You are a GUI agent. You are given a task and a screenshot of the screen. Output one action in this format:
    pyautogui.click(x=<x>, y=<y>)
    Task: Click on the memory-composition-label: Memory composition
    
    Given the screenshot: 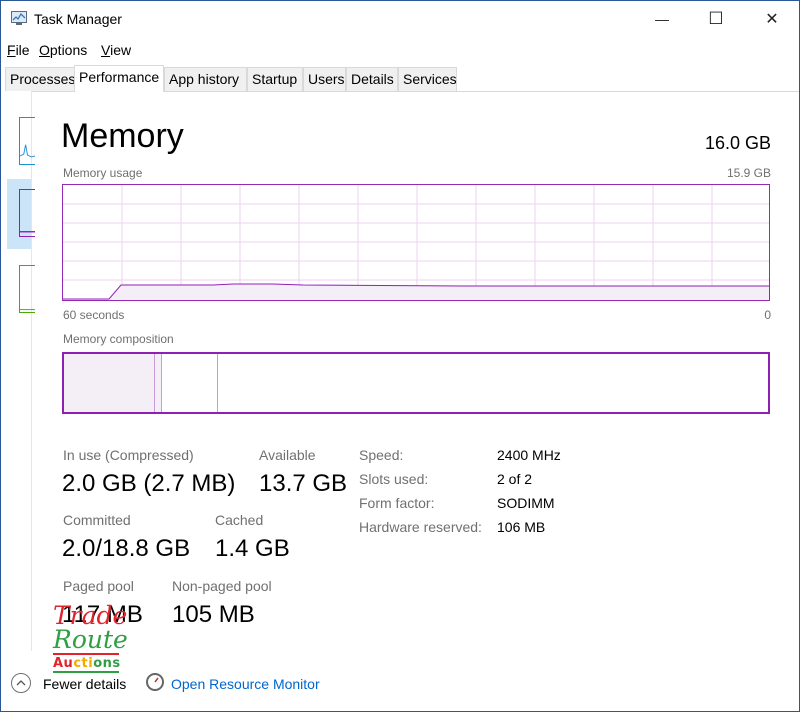 What is the action you would take?
    pyautogui.click(x=118, y=339)
    